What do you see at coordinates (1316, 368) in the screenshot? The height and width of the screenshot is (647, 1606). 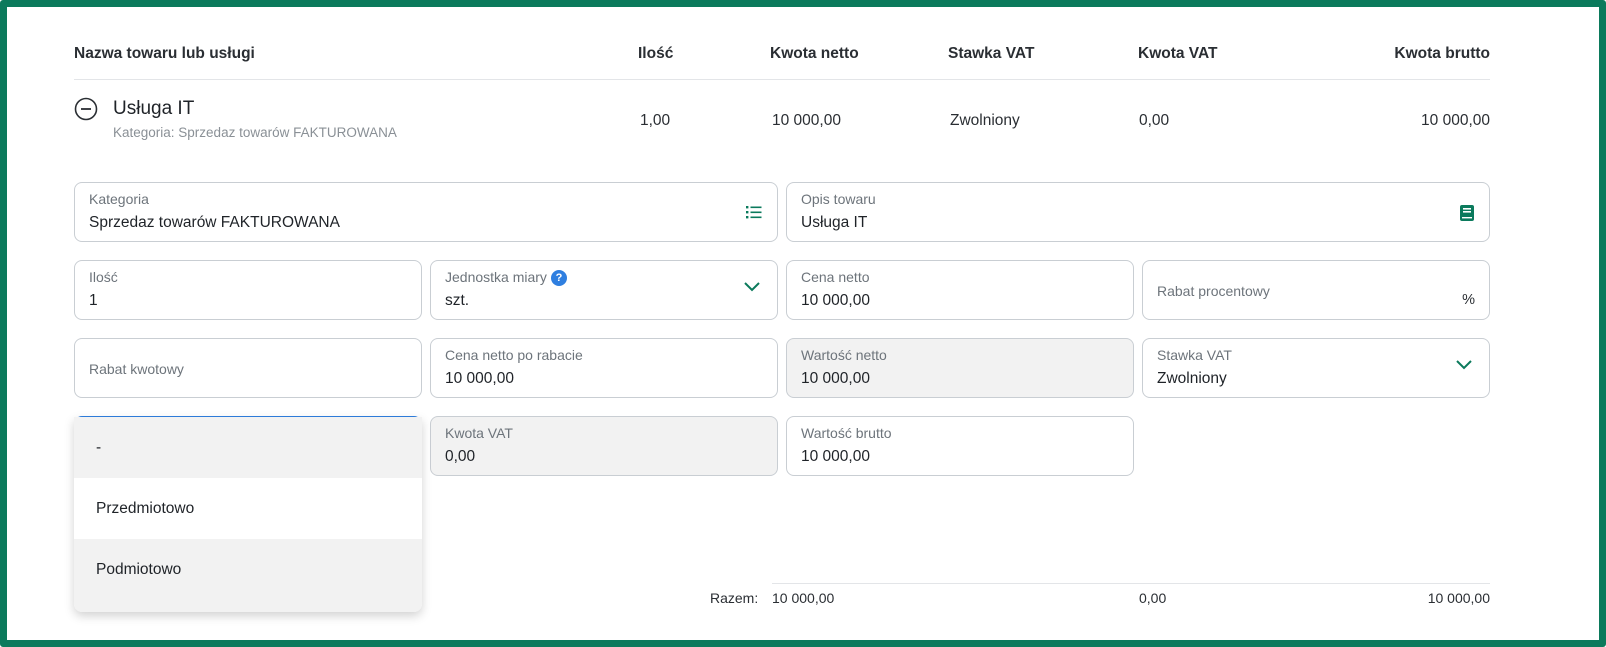 I see `stawka-vat-select: Stawka VAT Zwolniony` at bounding box center [1316, 368].